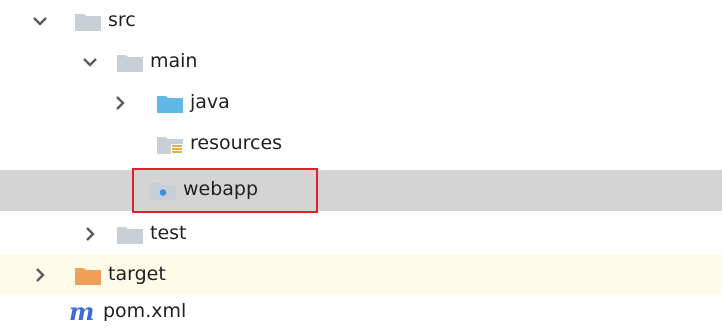 This screenshot has height=332, width=722. I want to click on excluded-folder-icon, so click(88, 275).